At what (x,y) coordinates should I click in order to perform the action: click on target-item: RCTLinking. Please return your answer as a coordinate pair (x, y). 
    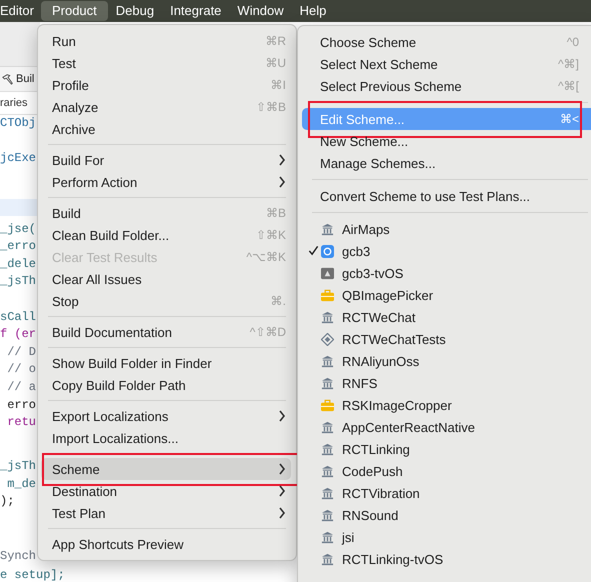
    Looking at the image, I should click on (444, 449).